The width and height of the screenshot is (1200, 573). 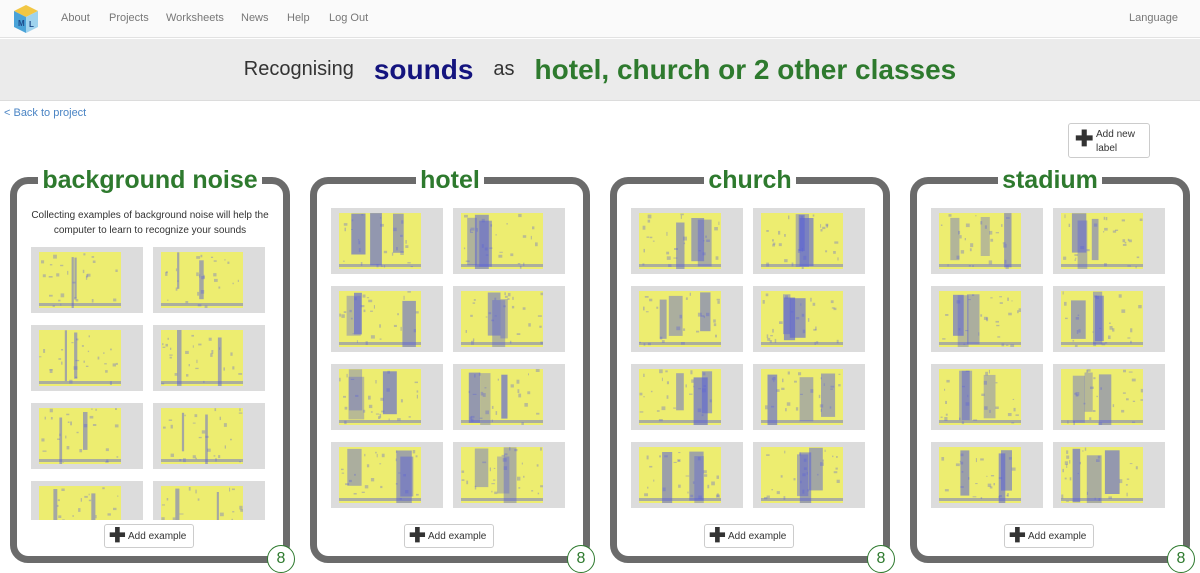 I want to click on label-name: stadium, so click(x=1050, y=180).